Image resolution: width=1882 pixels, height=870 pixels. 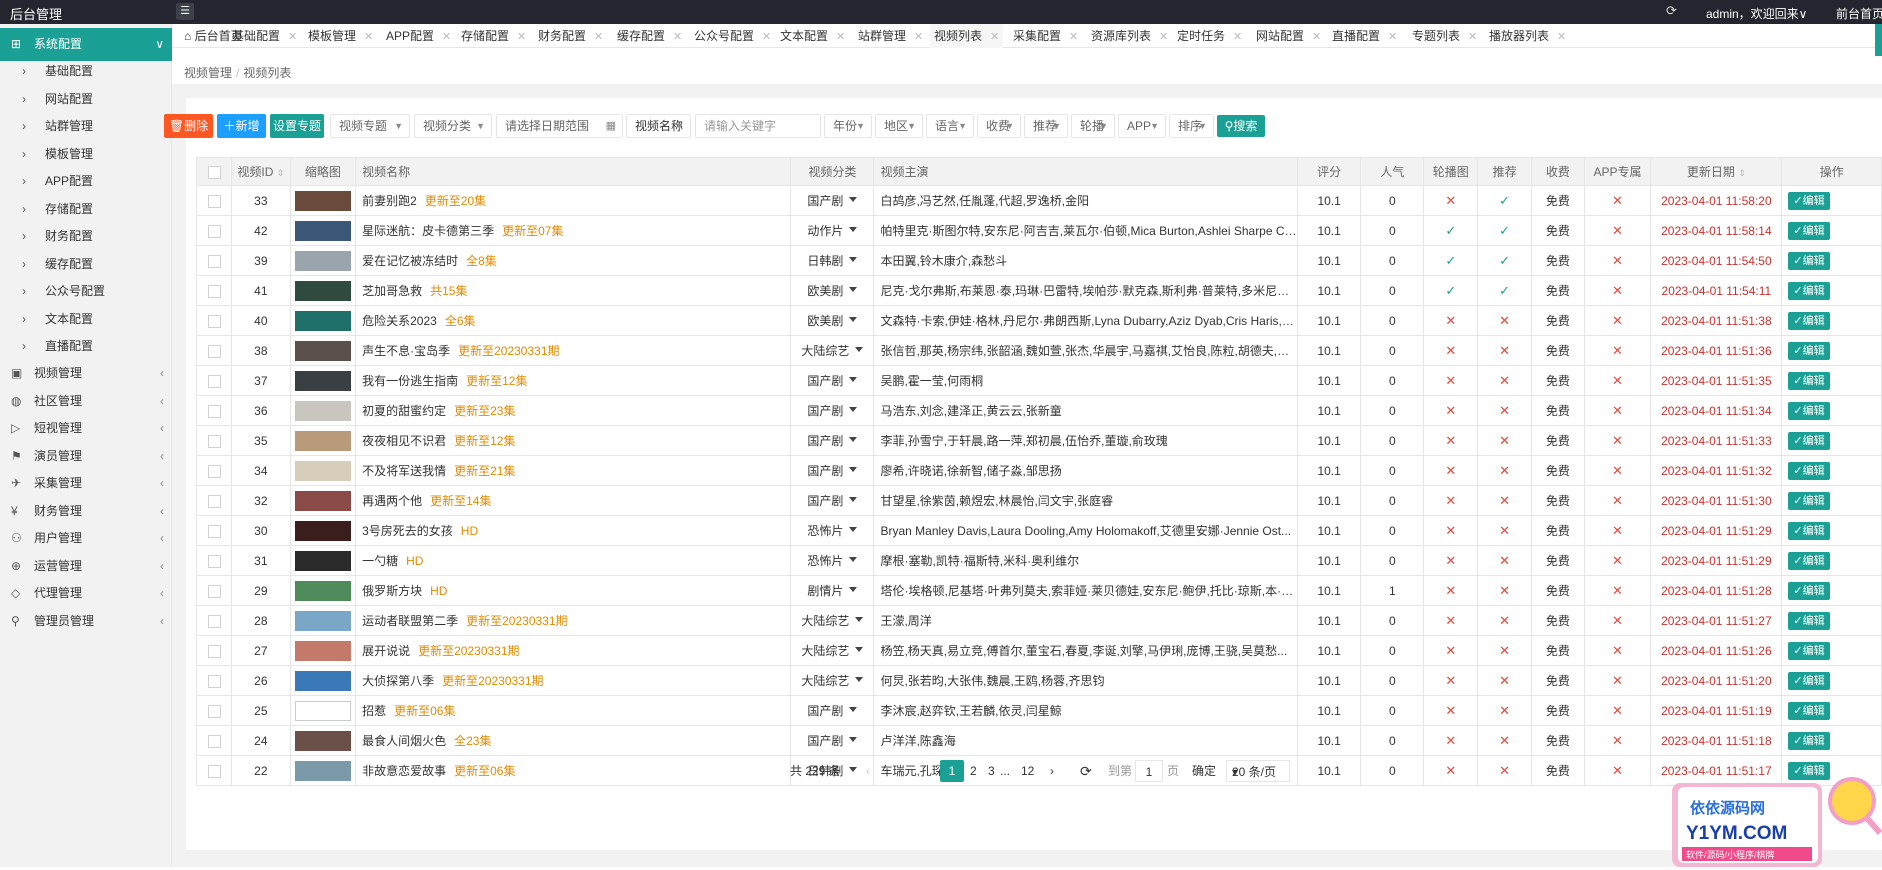 What do you see at coordinates (374, 711) in the screenshot?
I see `video-name: 招惹` at bounding box center [374, 711].